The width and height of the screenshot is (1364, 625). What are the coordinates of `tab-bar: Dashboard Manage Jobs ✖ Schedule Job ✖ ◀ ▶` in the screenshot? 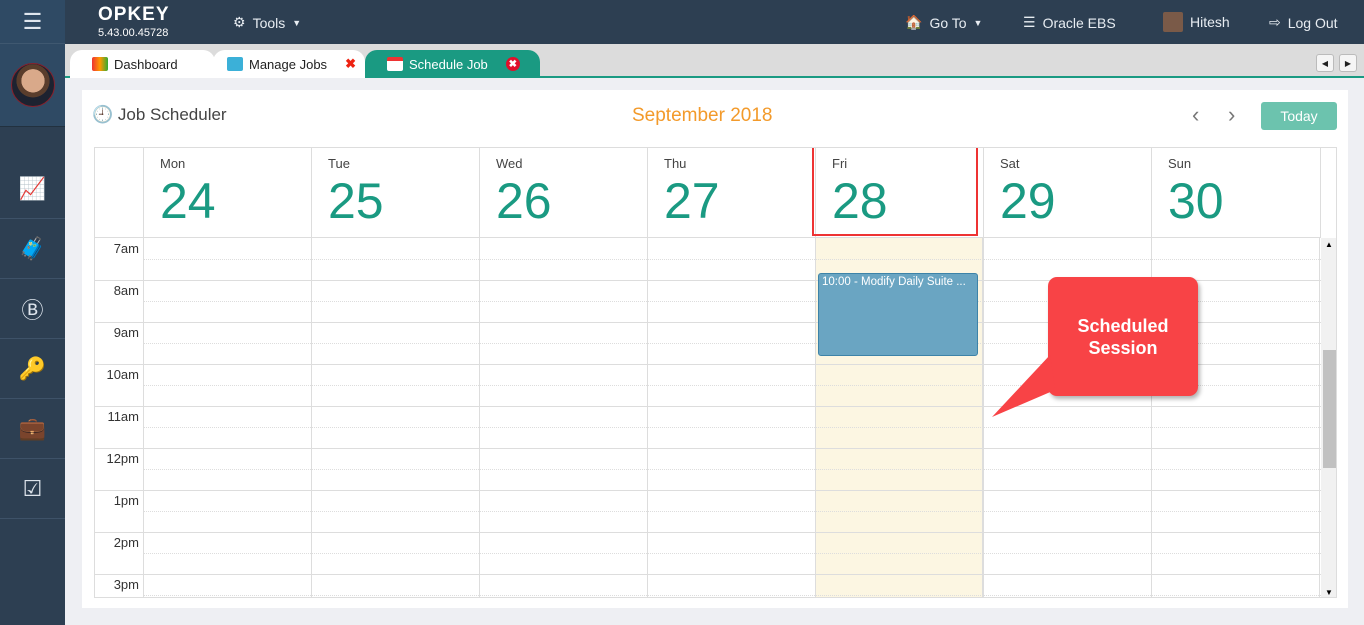 It's located at (714, 61).